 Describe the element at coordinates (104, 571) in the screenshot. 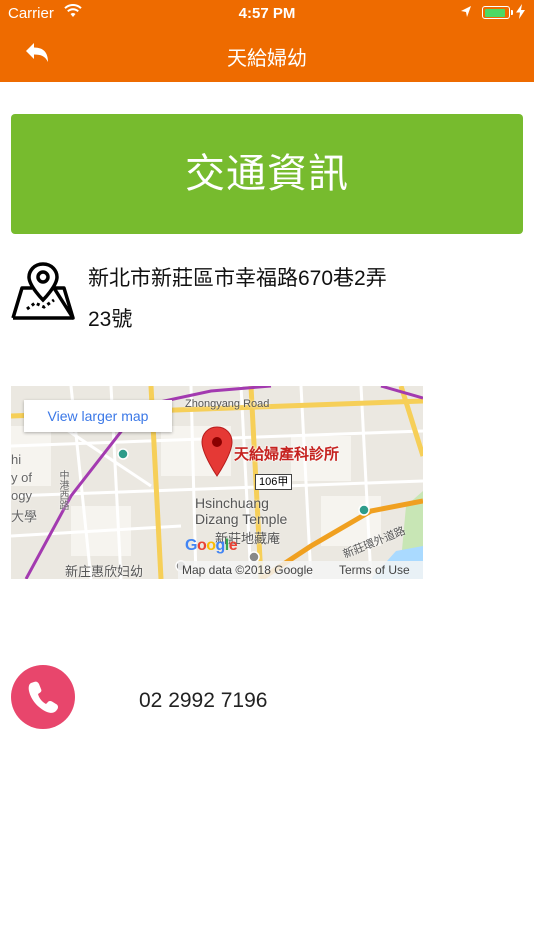

I see `bottom-place-label: 新庄惠欣妇幼` at that location.